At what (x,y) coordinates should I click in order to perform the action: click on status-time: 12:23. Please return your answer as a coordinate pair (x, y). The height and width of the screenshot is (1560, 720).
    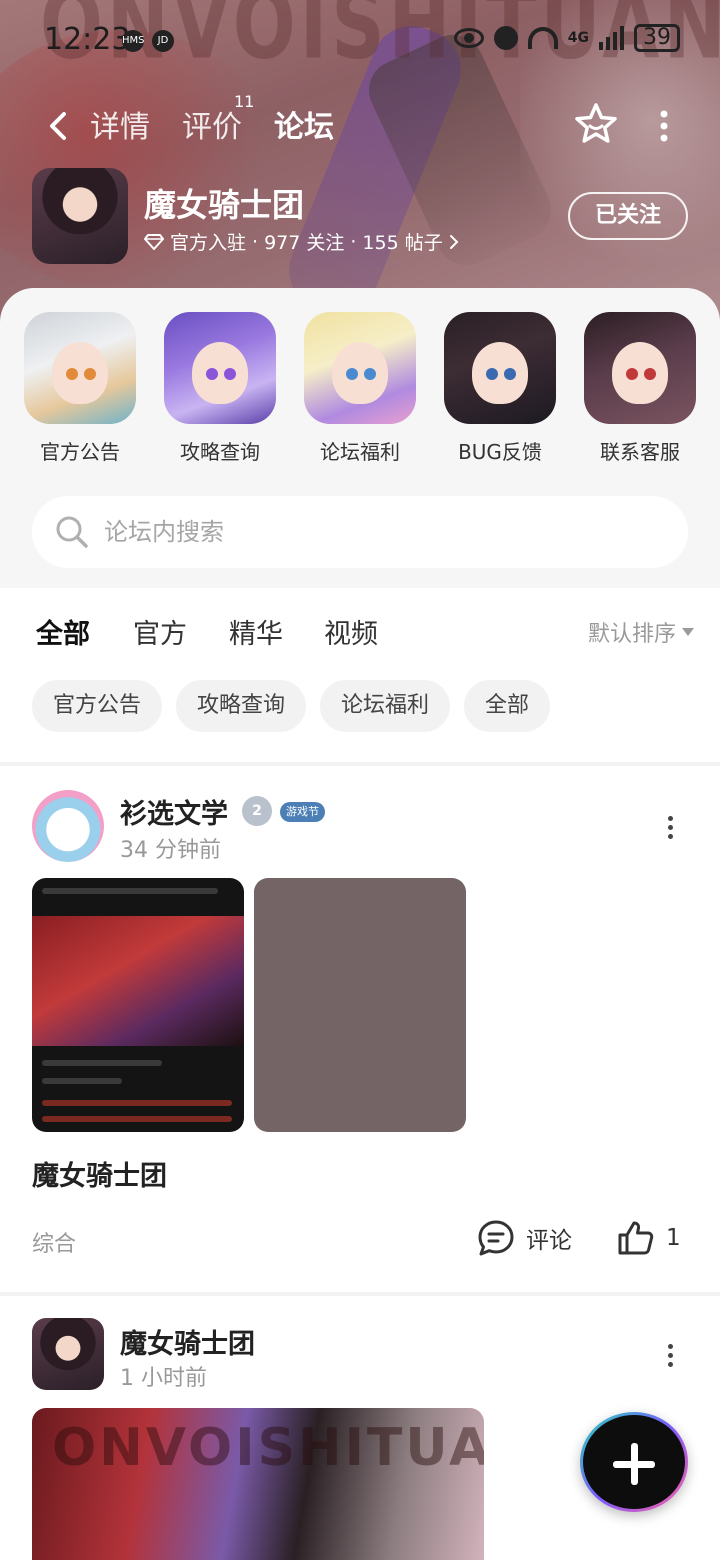
    Looking at the image, I should click on (87, 39).